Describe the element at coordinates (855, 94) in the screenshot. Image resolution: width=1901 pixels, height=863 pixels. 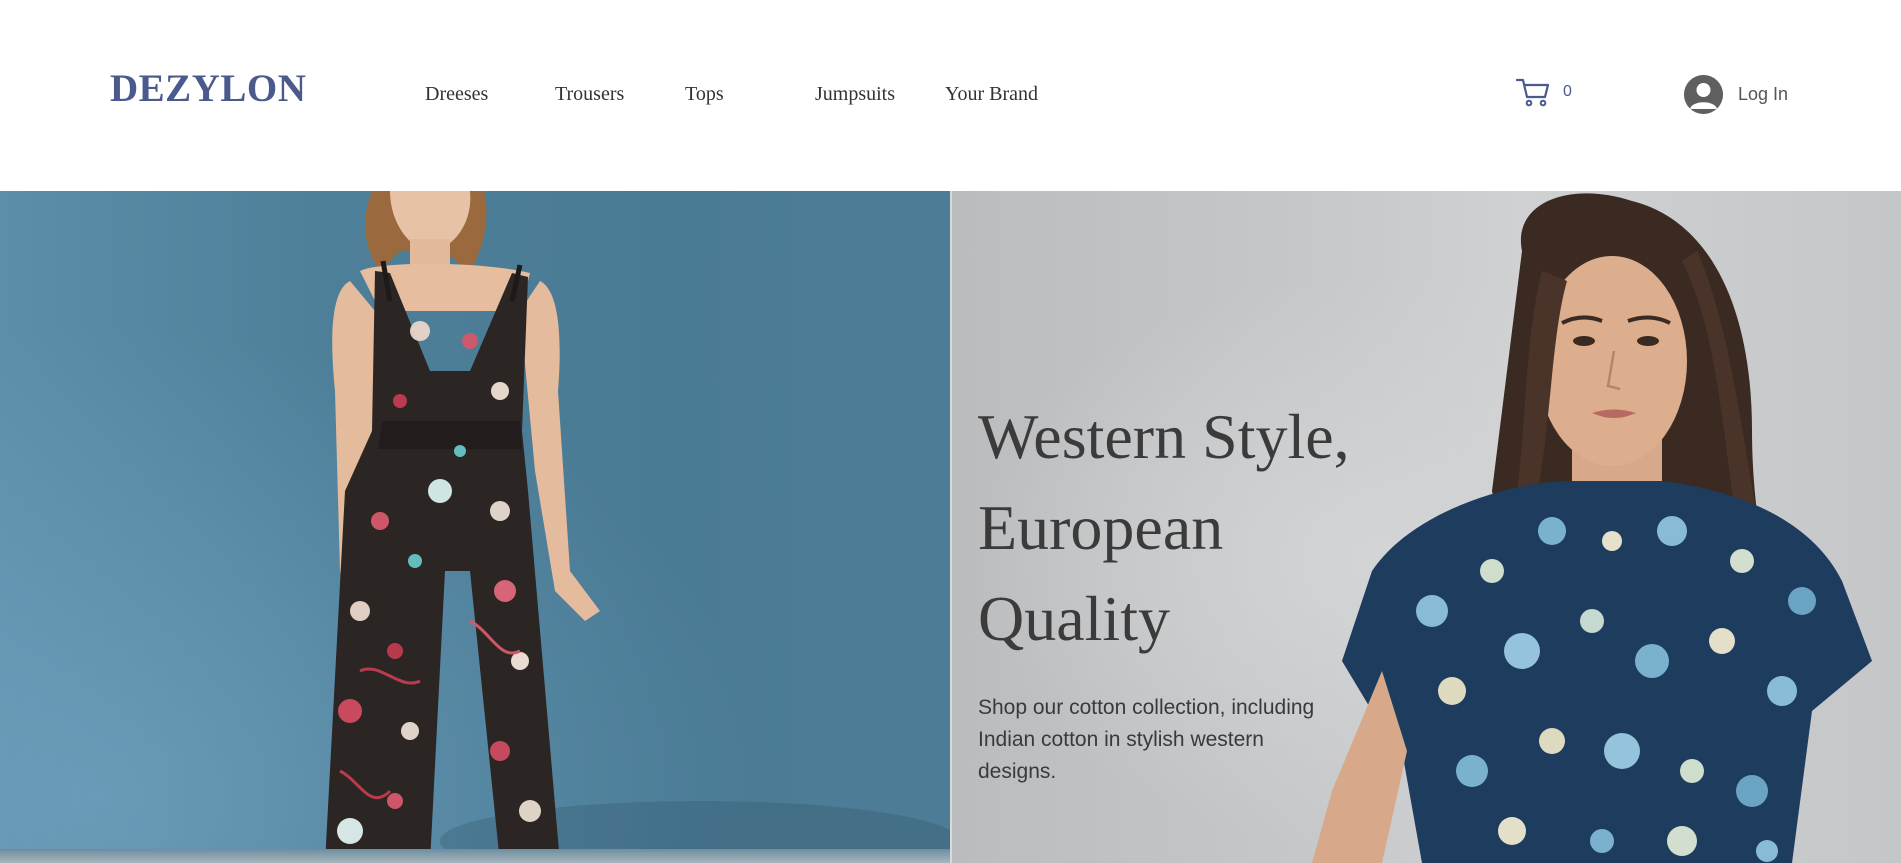
I see `nav-item-jumpsuits: Jumpsuits` at that location.